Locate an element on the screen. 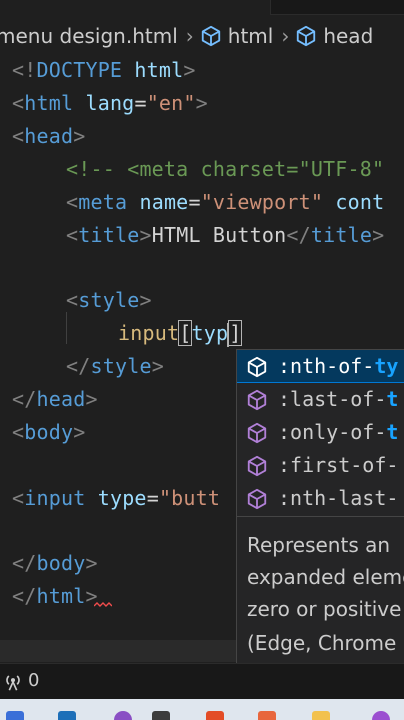 The image size is (404, 720). error-squiggle is located at coordinates (103, 604).